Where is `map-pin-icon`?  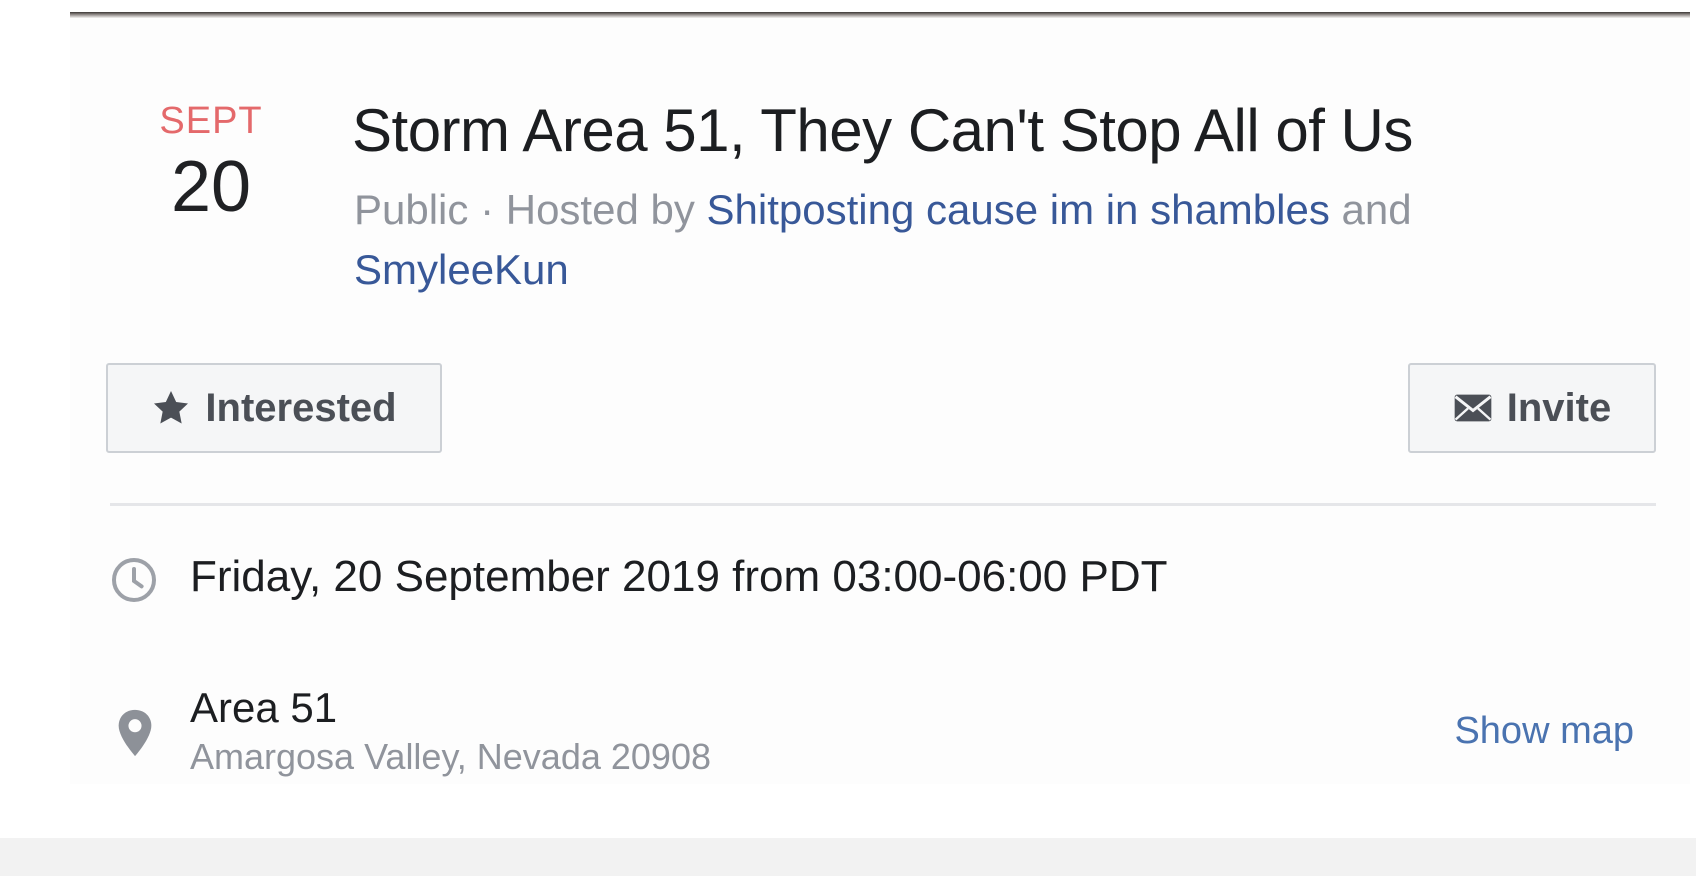
map-pin-icon is located at coordinates (135, 733).